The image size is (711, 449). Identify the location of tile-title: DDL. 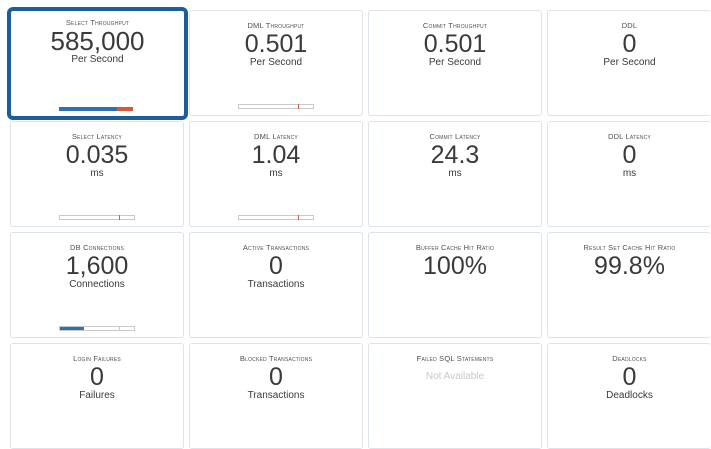
(629, 25).